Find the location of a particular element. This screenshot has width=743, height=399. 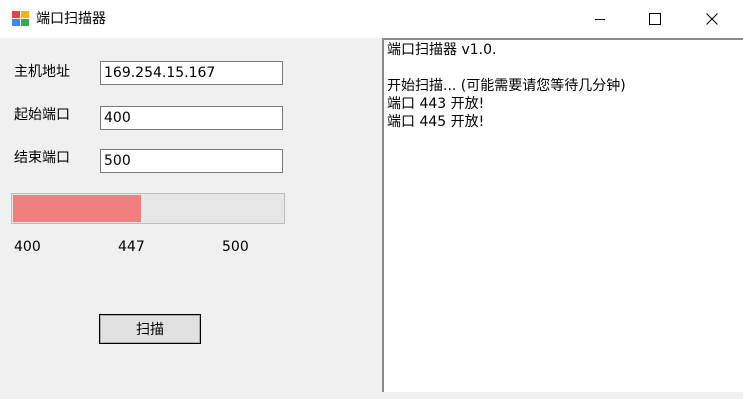

log-line: 端口 445 开放! is located at coordinates (436, 122).